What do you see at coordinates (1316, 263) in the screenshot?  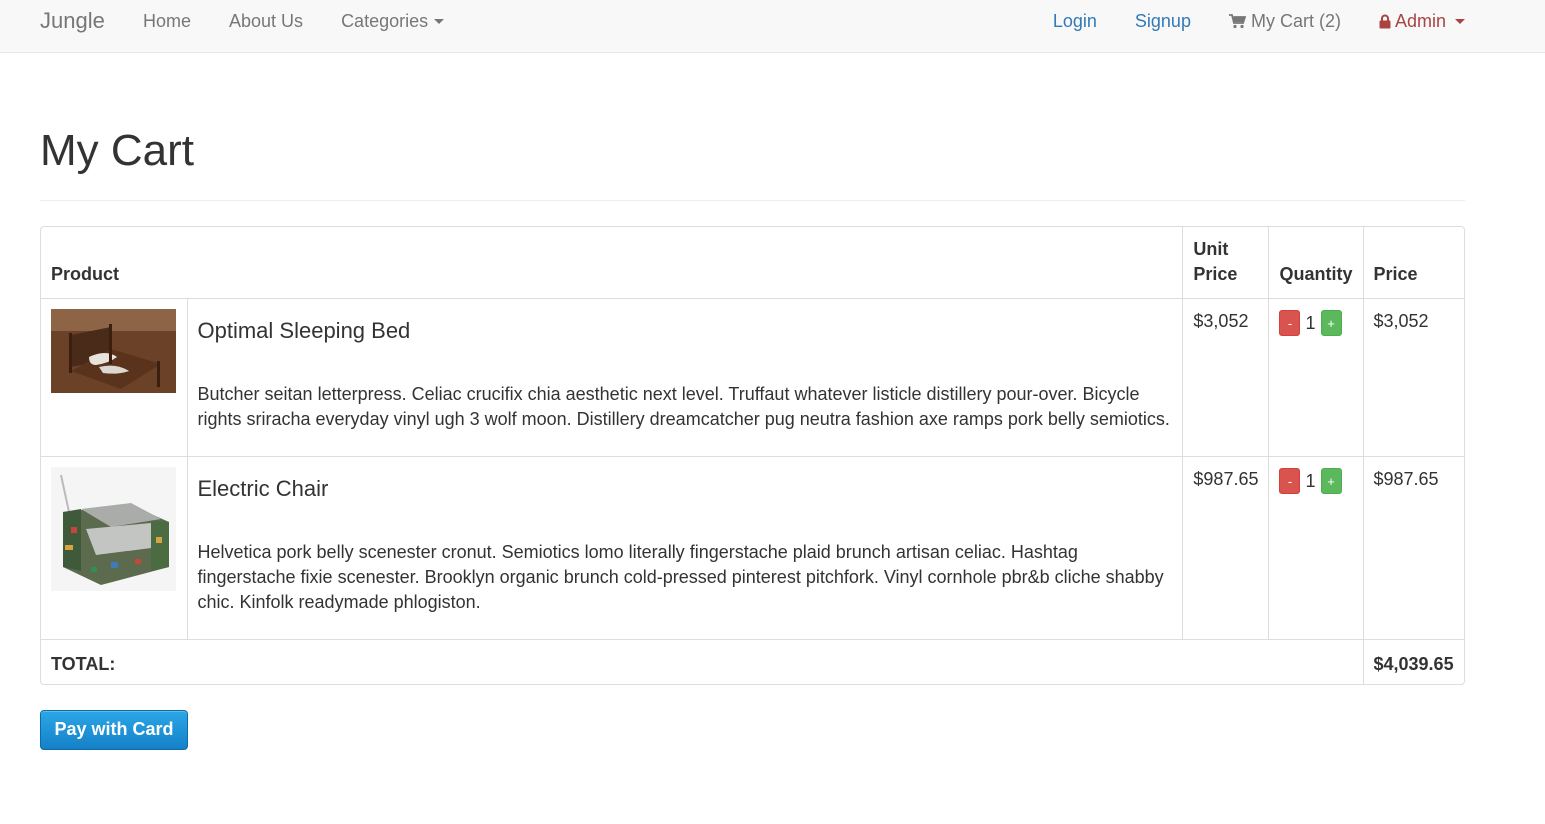 I see `header-quantity: Quantity` at bounding box center [1316, 263].